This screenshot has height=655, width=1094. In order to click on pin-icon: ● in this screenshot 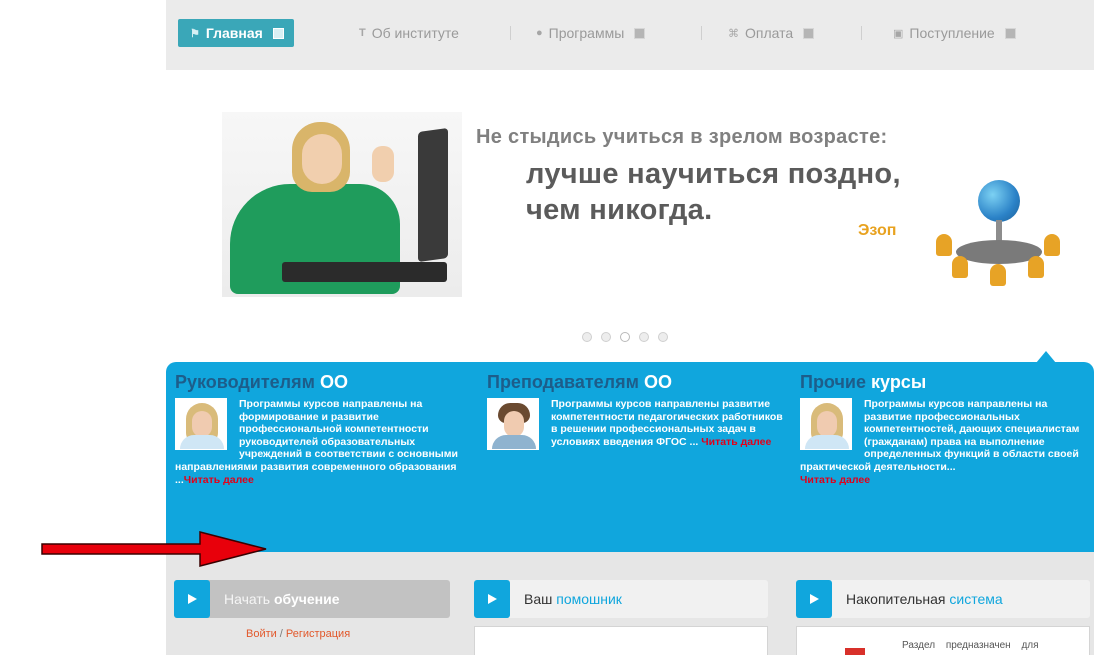, I will do `click(539, 33)`.